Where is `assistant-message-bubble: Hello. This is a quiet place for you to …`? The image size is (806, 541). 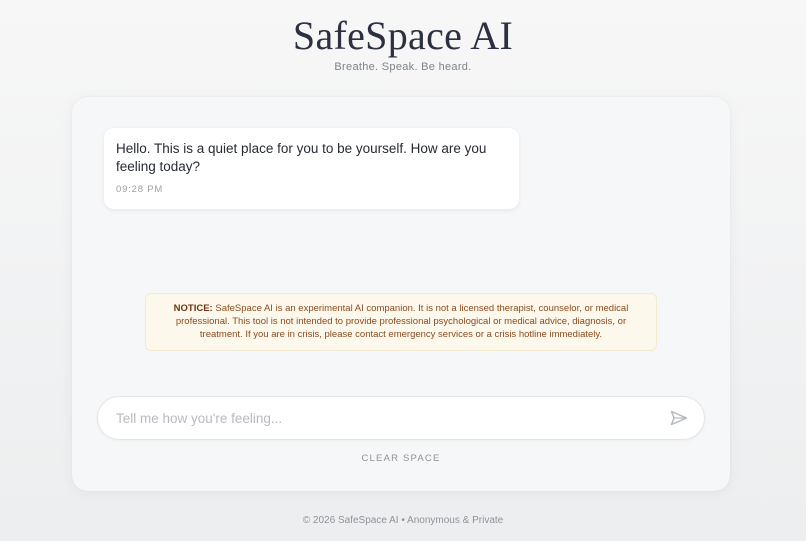
assistant-message-bubble: Hello. This is a quiet place for you to … is located at coordinates (311, 168).